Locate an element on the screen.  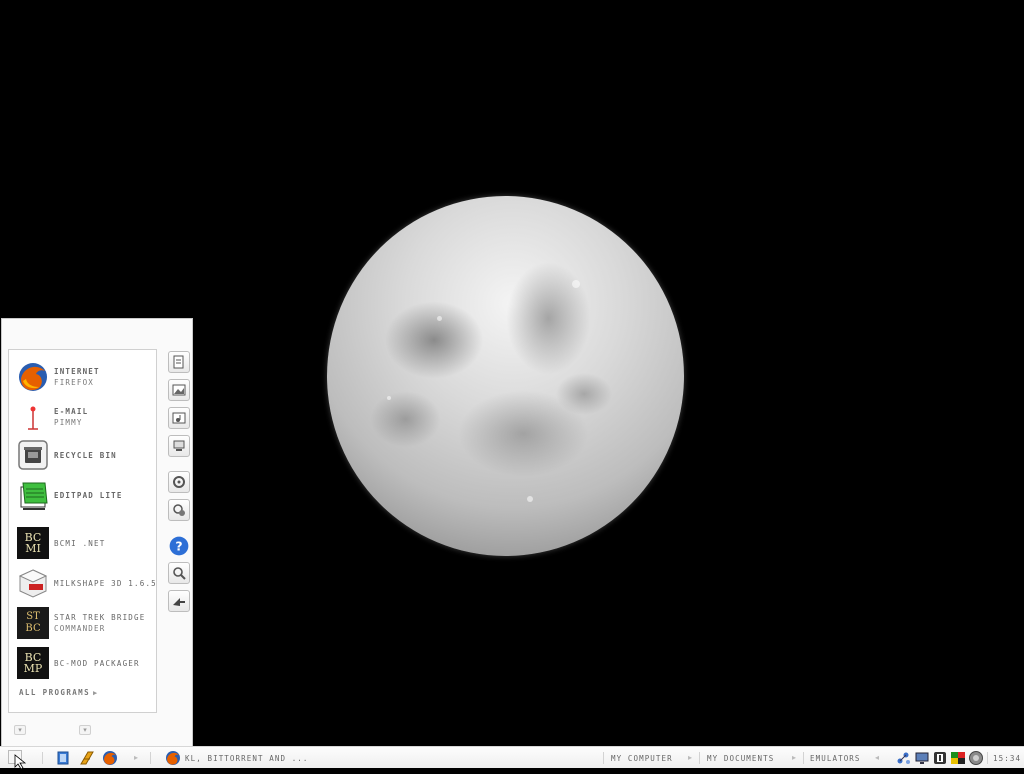
bcmp-icon: BC MP is located at coordinates (33, 663).